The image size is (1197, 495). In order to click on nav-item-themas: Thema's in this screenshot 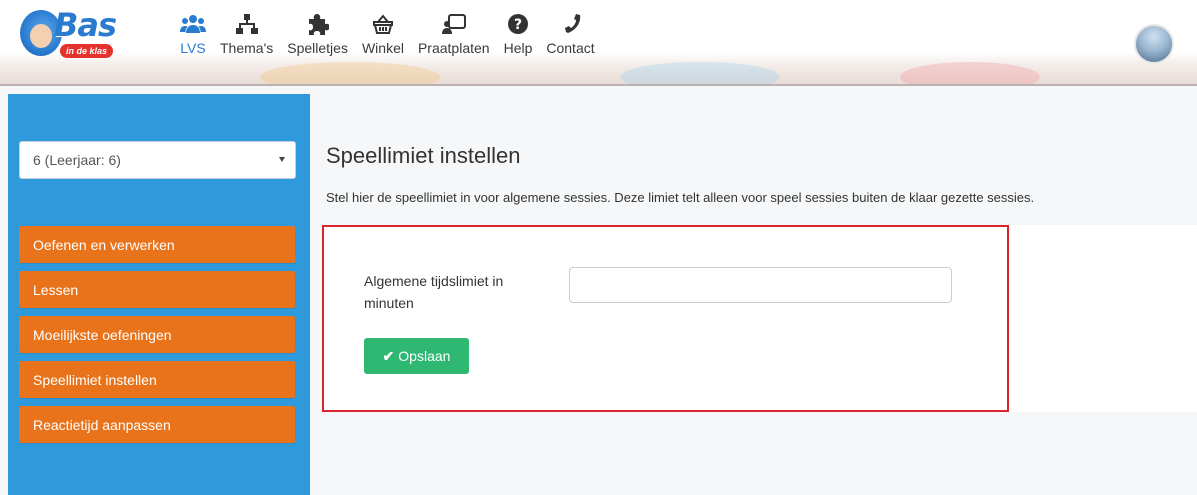, I will do `click(246, 40)`.